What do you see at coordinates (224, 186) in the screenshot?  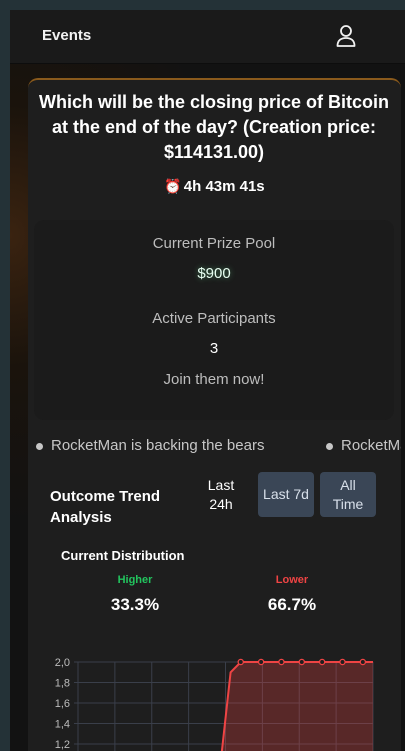 I see `countdown-text: 4h 43m 41s` at bounding box center [224, 186].